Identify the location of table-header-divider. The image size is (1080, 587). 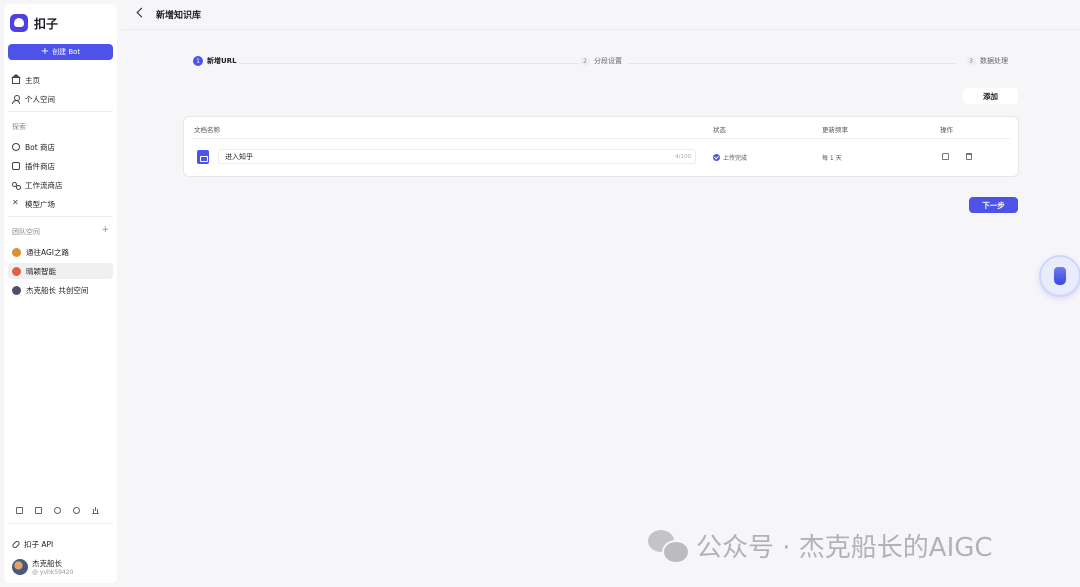
(601, 138).